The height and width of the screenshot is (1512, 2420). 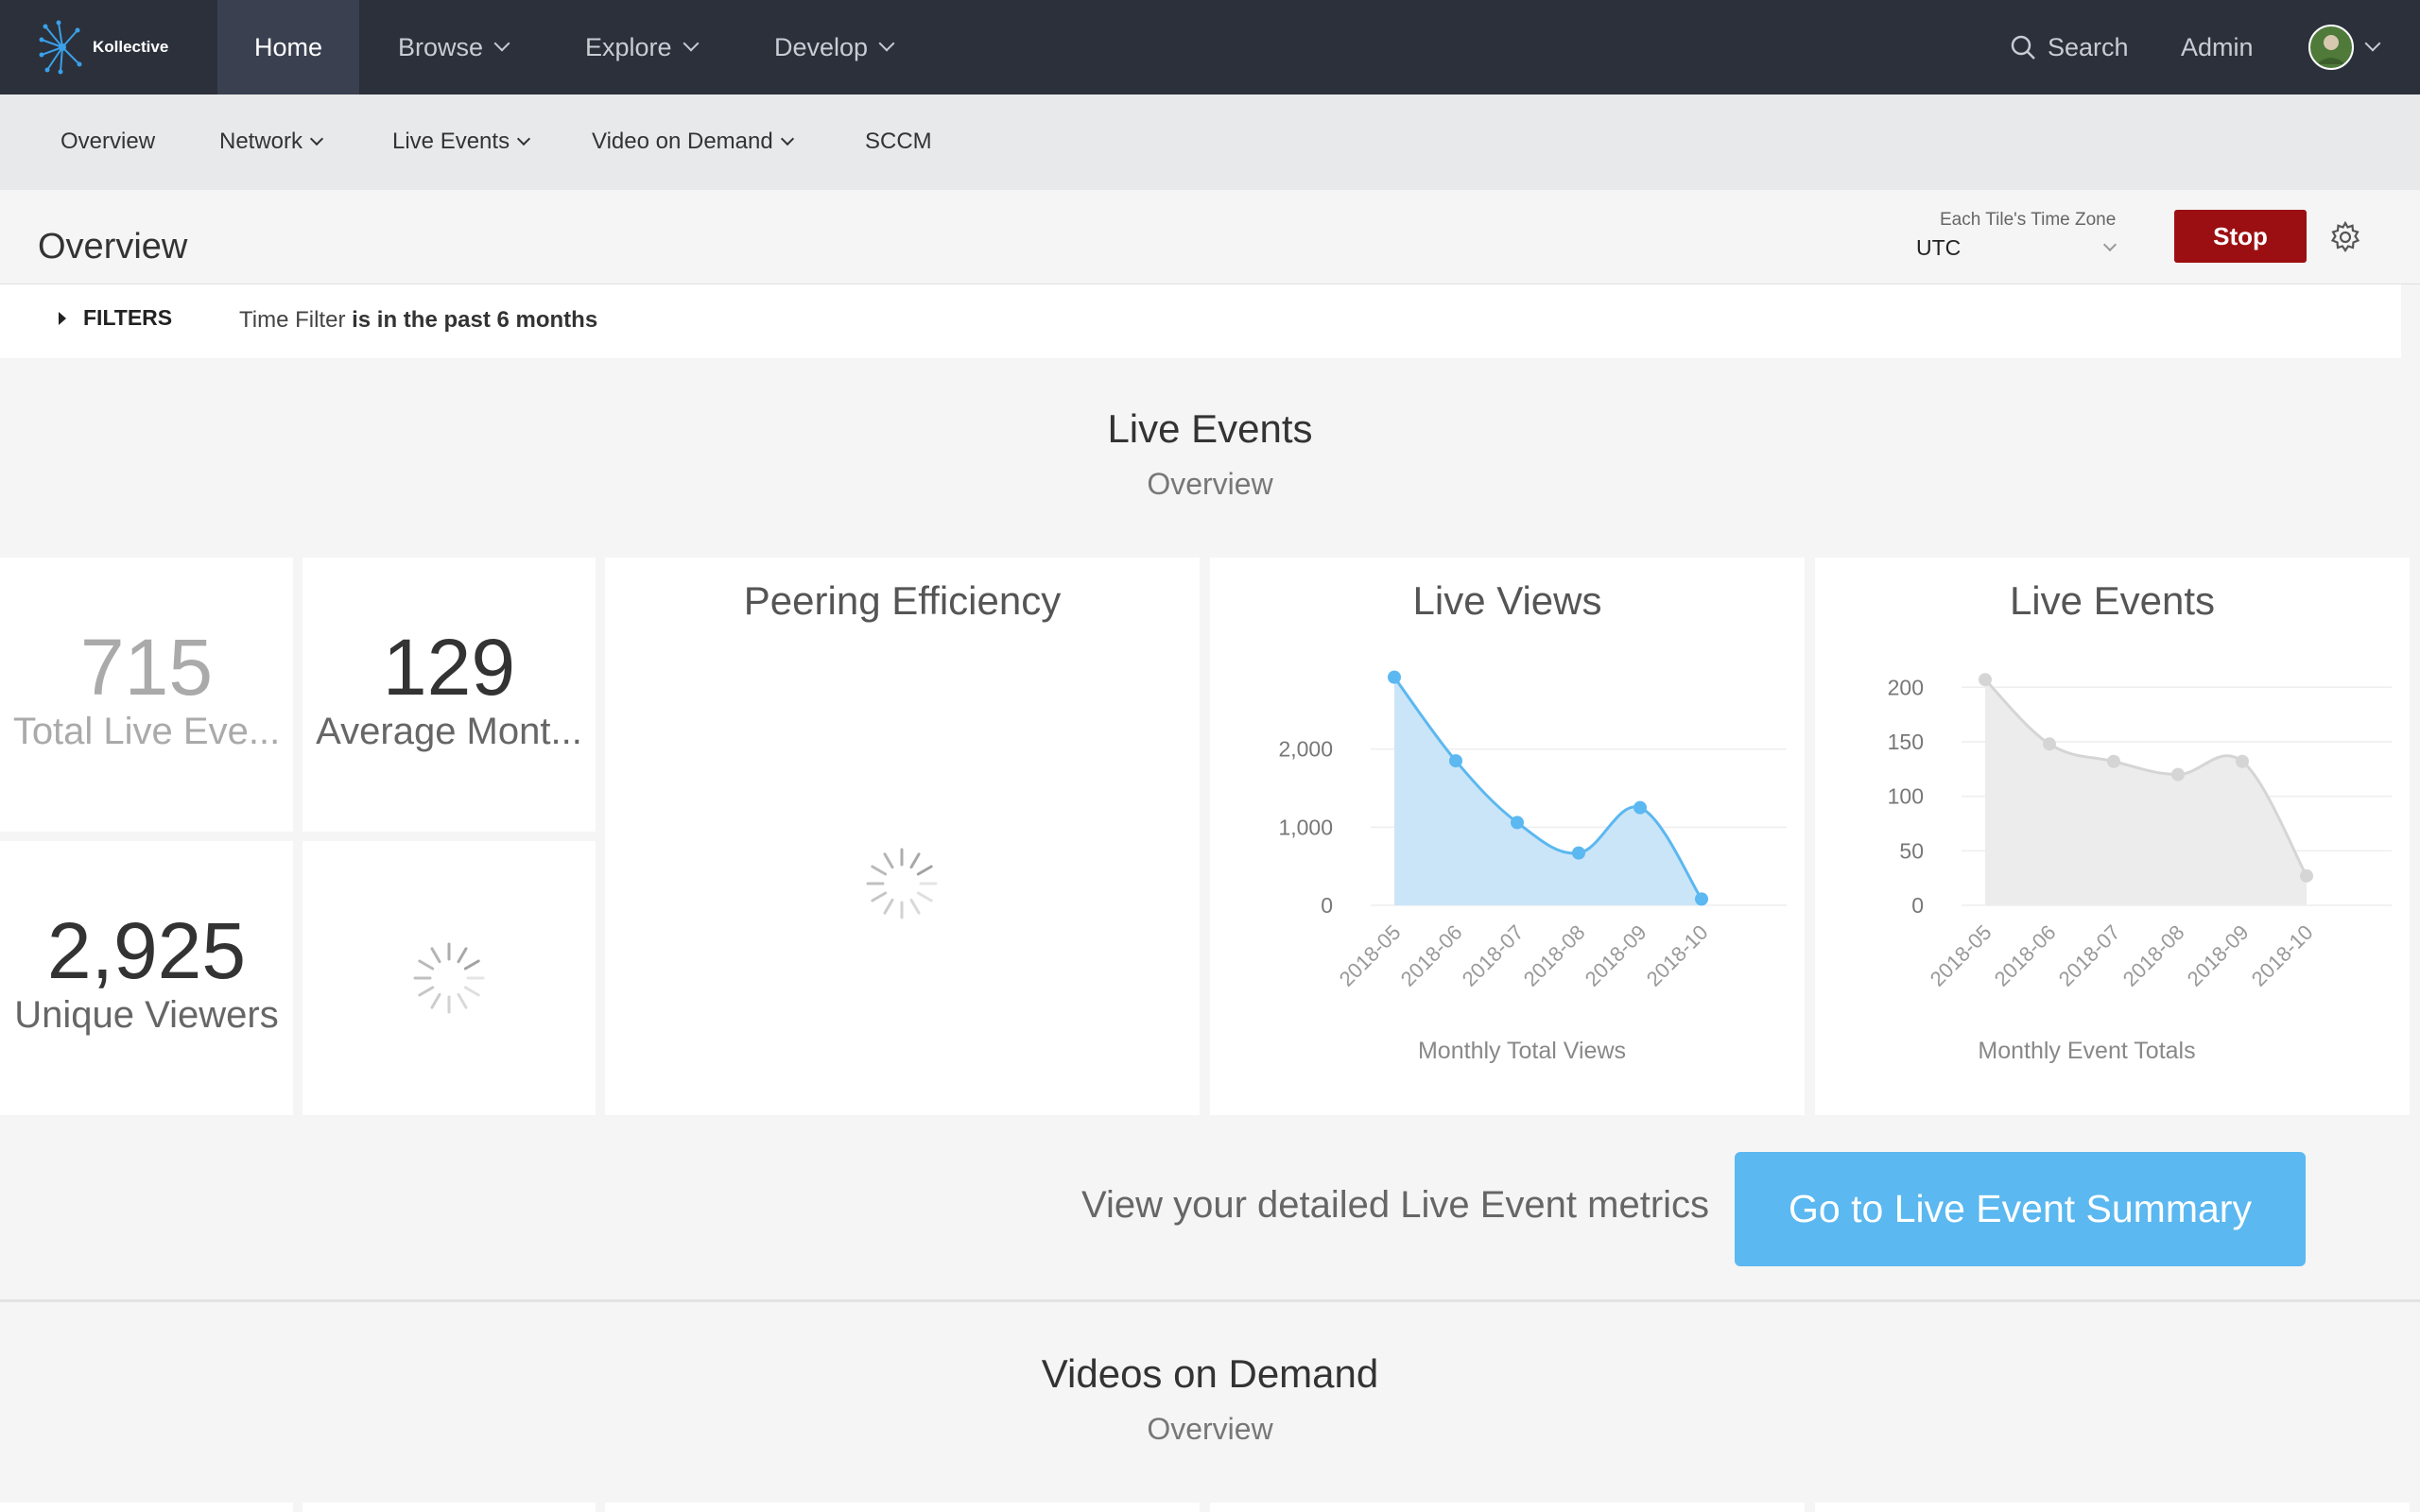 I want to click on subnav-live-events: Live Events, so click(x=462, y=141).